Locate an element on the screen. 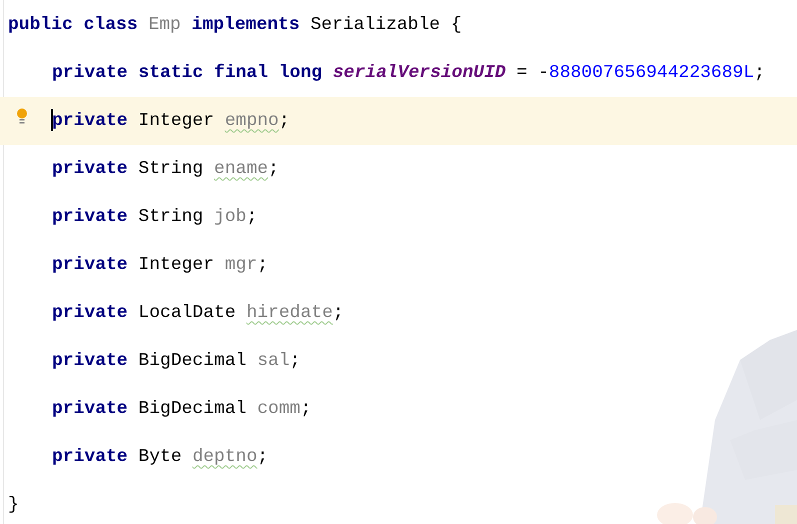 The width and height of the screenshot is (797, 524). code-line: public class Emp implements Serializable { is located at coordinates (235, 25).